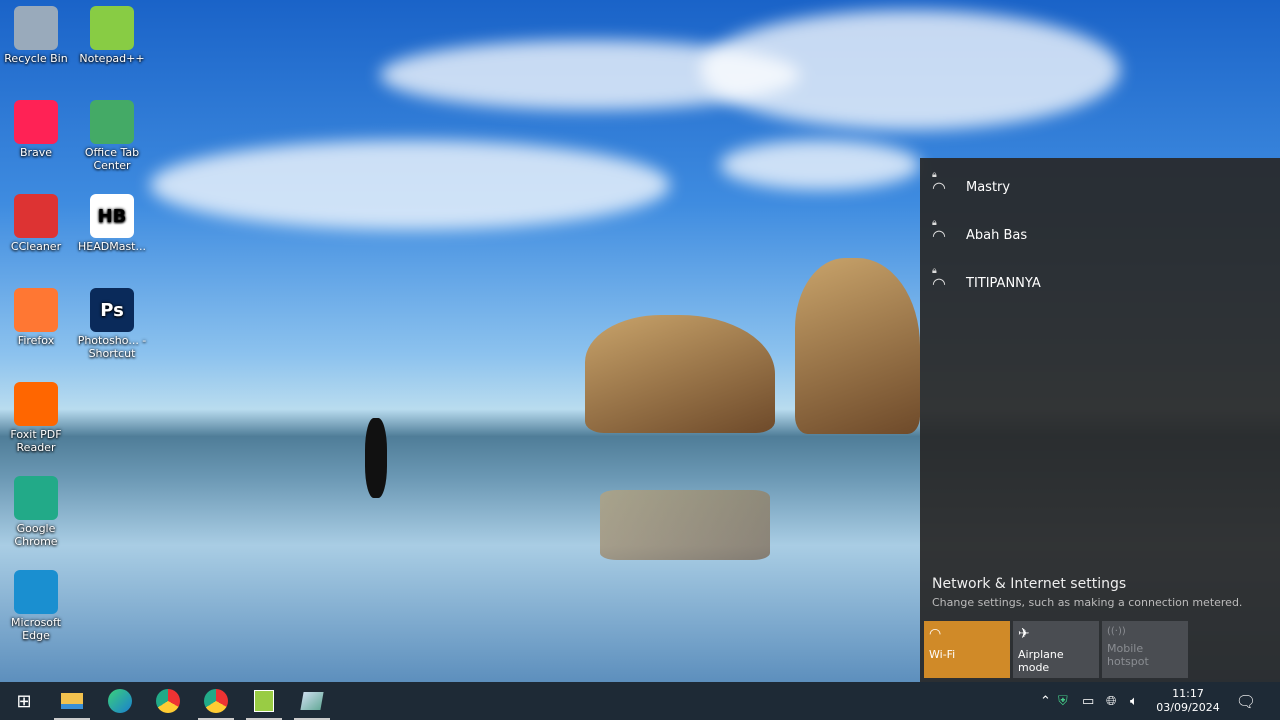 The image size is (1280, 720). I want to click on brave-icon, so click(36, 122).